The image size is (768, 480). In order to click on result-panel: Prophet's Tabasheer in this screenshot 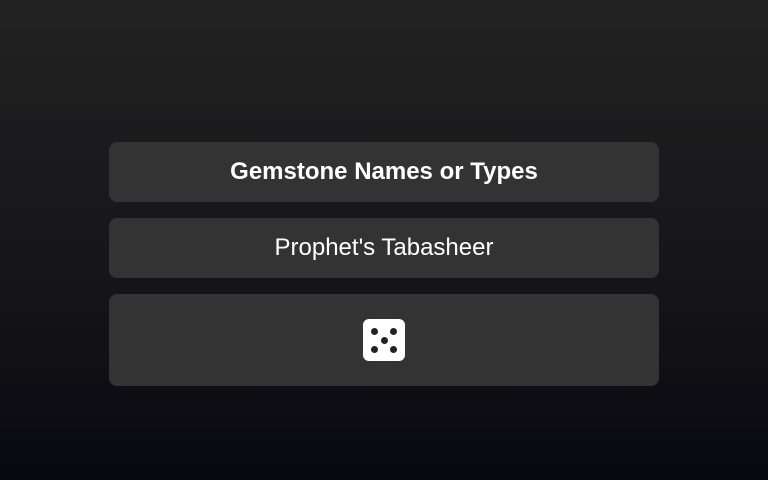, I will do `click(384, 248)`.